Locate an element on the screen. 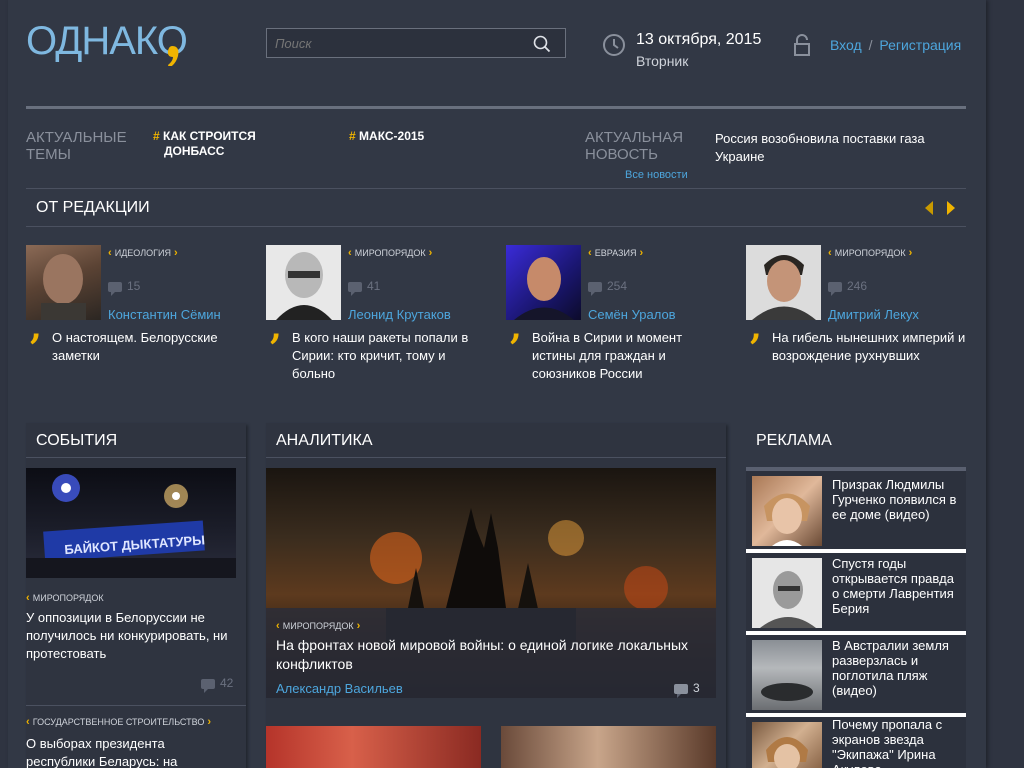  events-title: СОБЫТИЯ is located at coordinates (77, 440).